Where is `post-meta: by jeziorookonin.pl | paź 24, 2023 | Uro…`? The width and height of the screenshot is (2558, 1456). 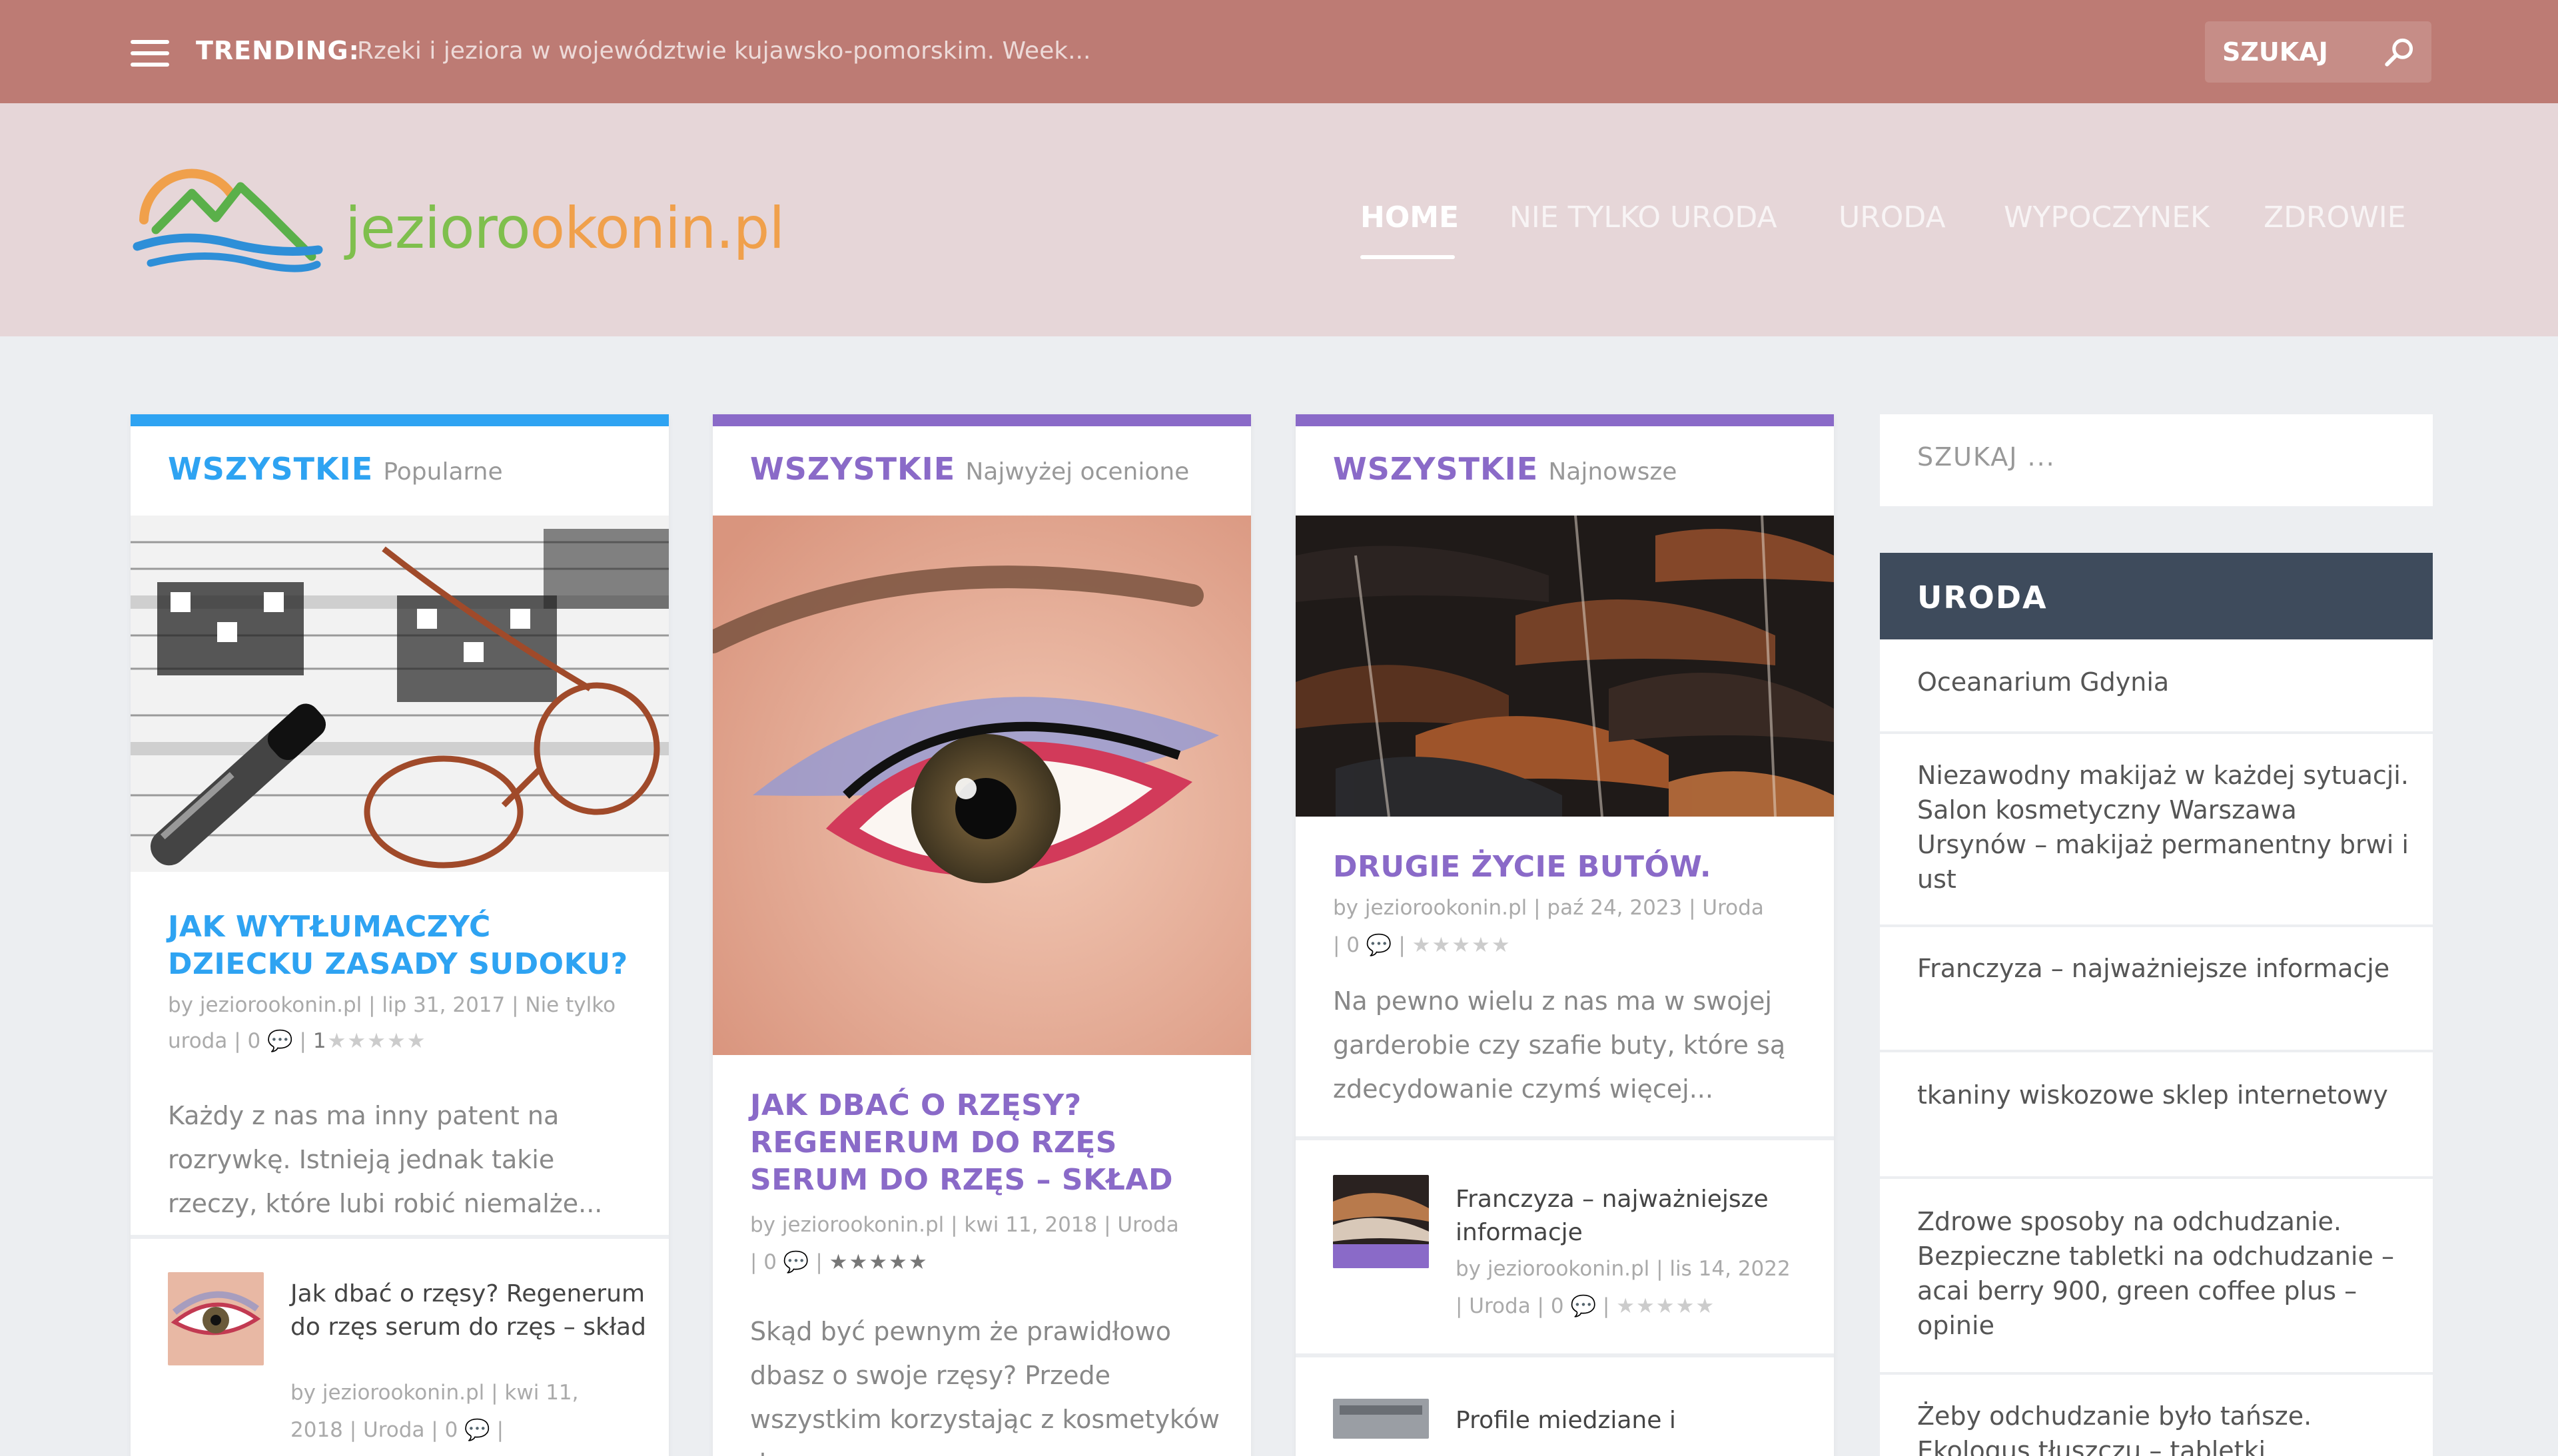
post-meta: by jeziorookonin.pl | paź 24, 2023 | Uro… is located at coordinates (1548, 908).